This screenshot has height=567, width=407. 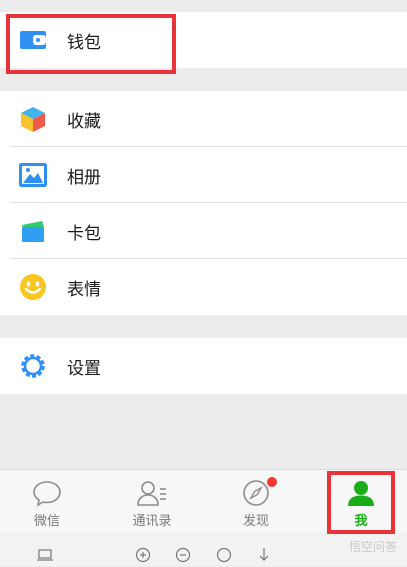 What do you see at coordinates (203, 549) in the screenshot?
I see `browser-toolbar` at bounding box center [203, 549].